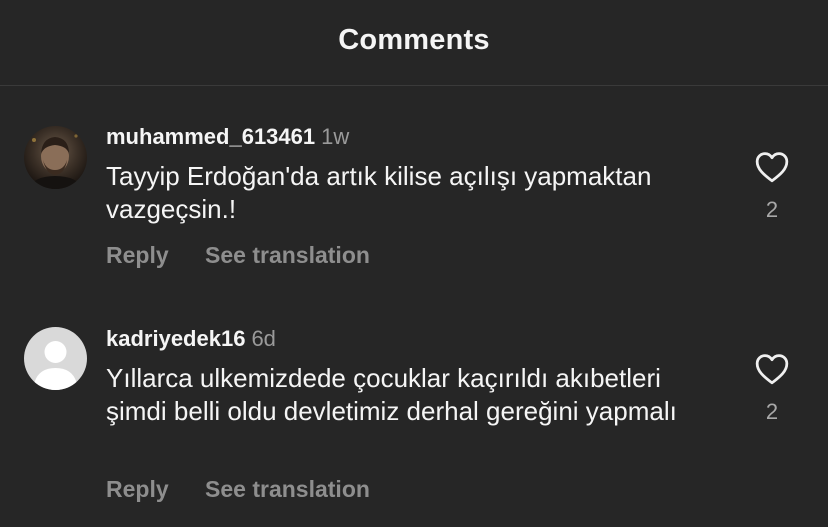 Image resolution: width=828 pixels, height=527 pixels. What do you see at coordinates (210, 136) in the screenshot?
I see `username-link: muhammed_613461` at bounding box center [210, 136].